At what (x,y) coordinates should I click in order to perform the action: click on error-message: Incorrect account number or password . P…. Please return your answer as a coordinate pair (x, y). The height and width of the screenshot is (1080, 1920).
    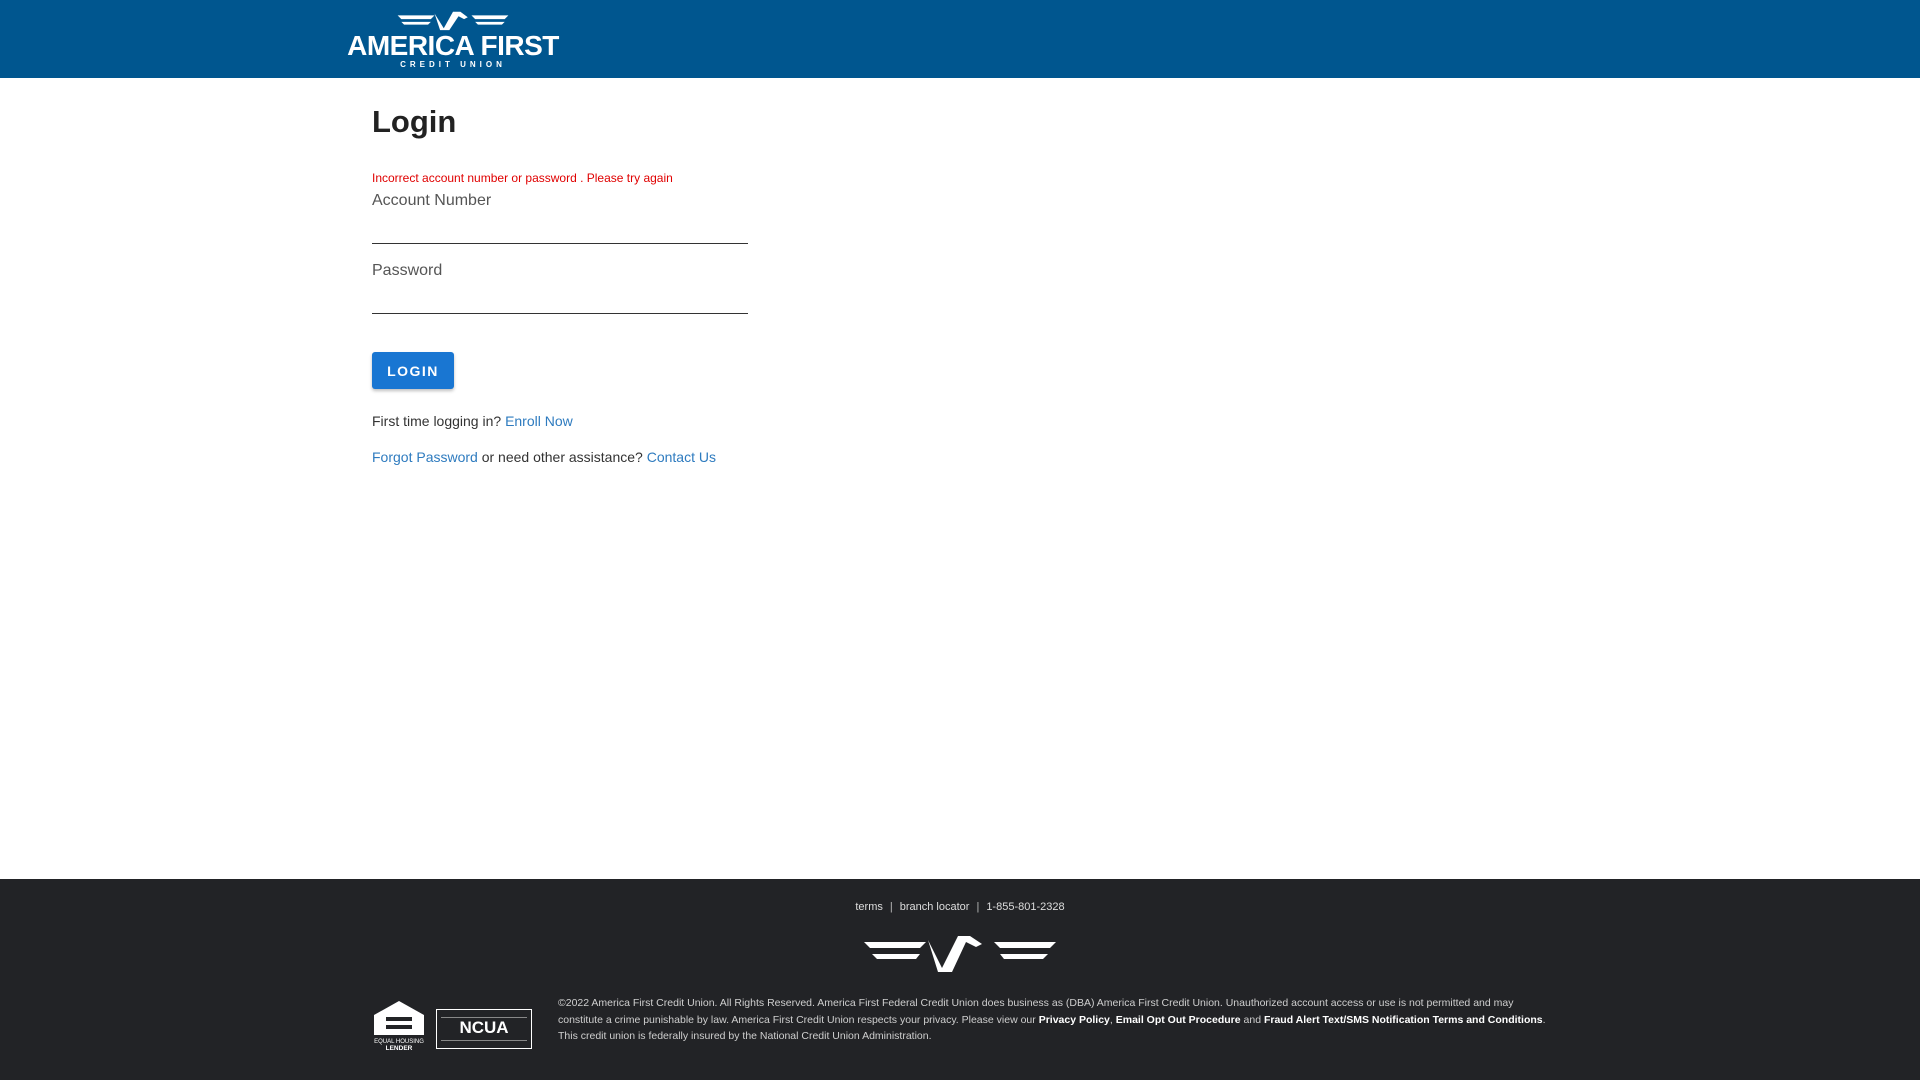
    Looking at the image, I should click on (522, 178).